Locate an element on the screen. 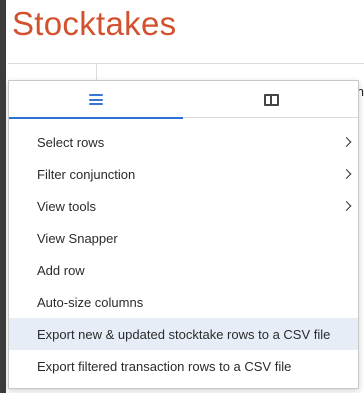 This screenshot has width=364, height=393. menu-item-view-tools: View tools is located at coordinates (183, 206).